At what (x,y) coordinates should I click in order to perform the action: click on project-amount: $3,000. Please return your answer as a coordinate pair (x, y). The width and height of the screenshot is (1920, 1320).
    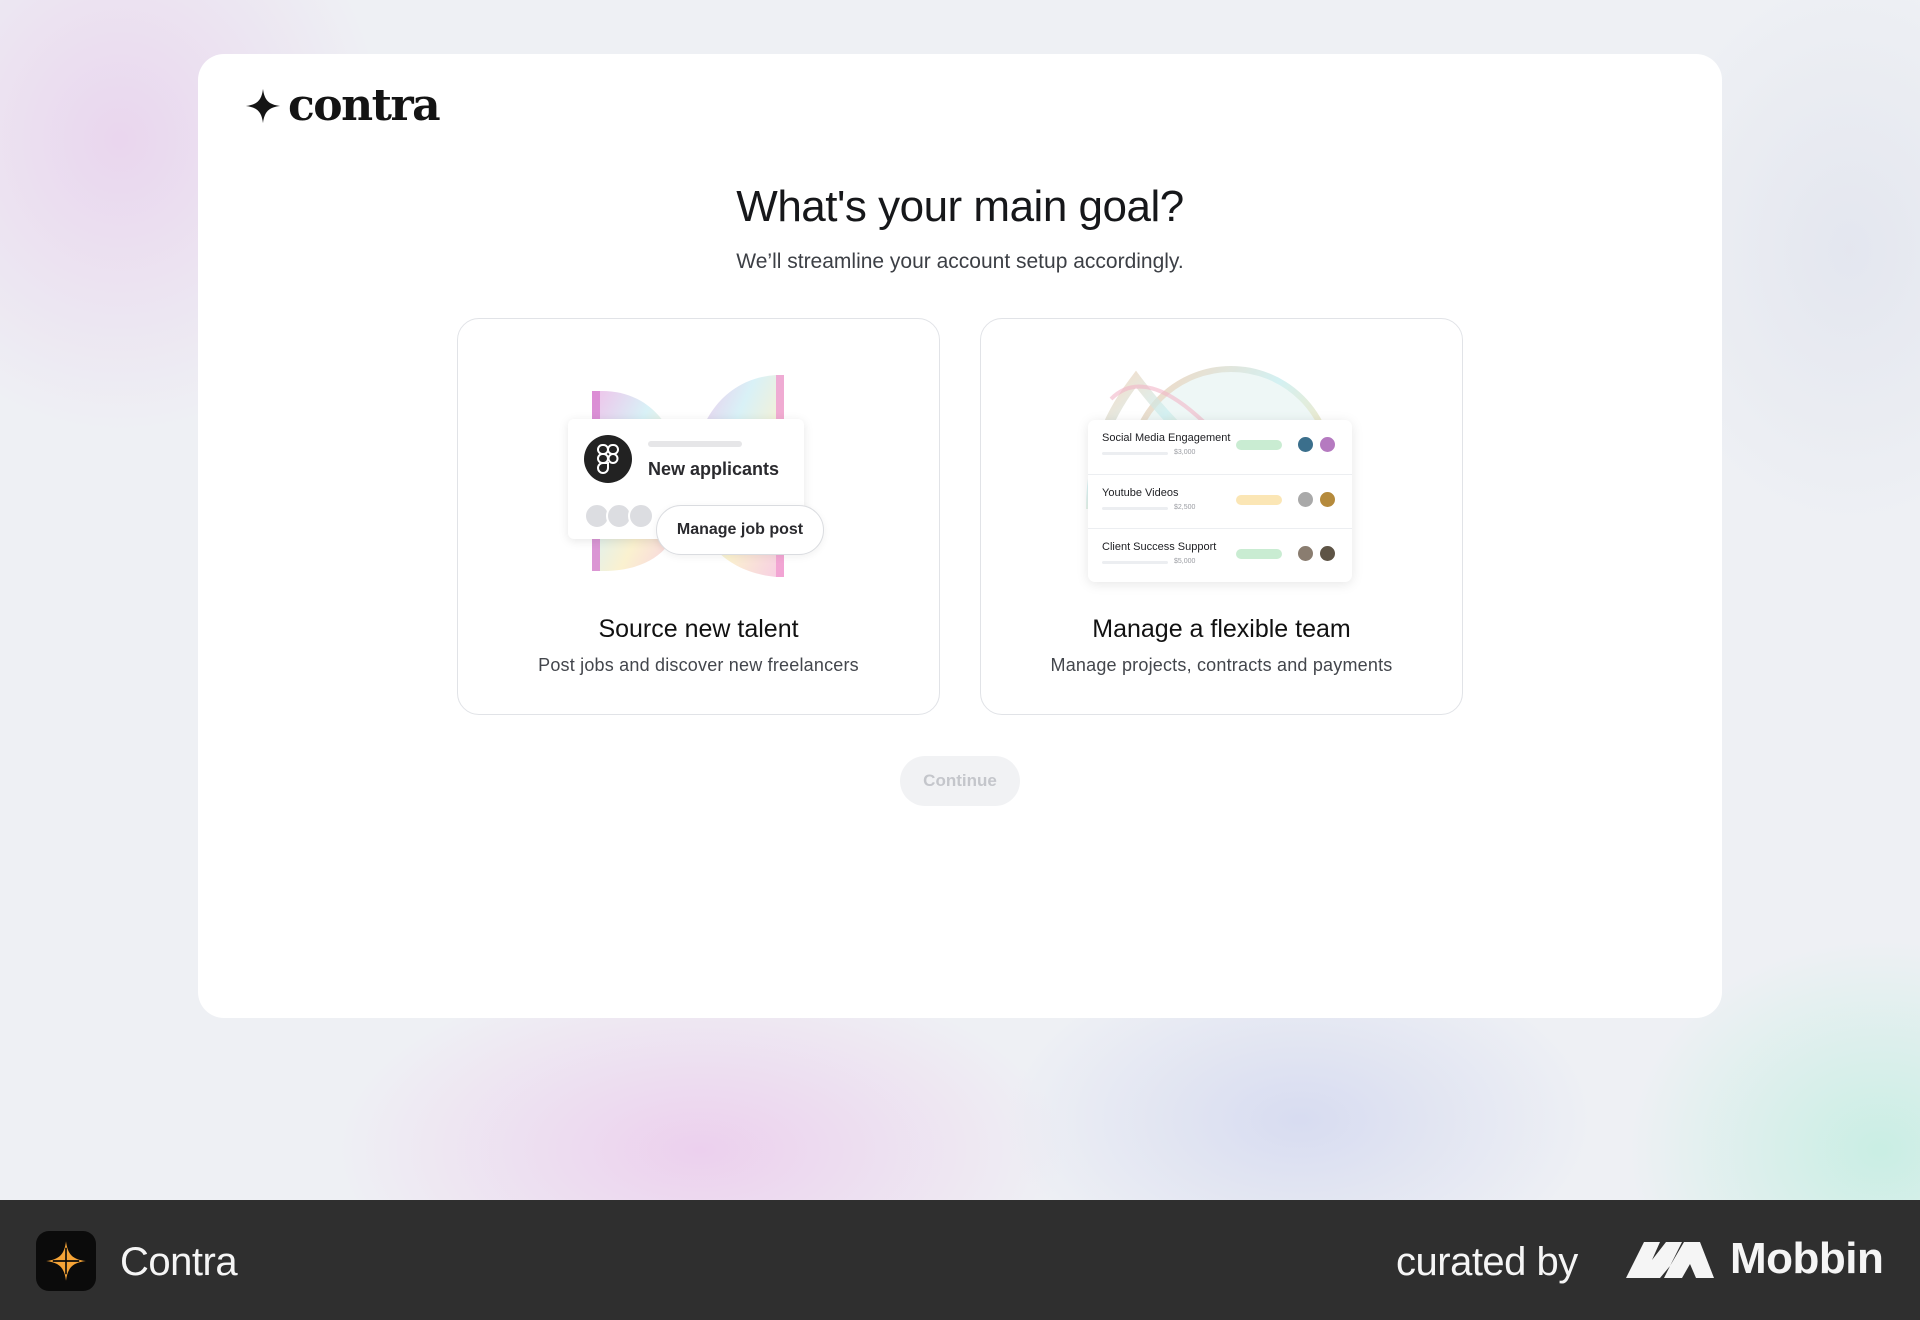
    Looking at the image, I should click on (1185, 452).